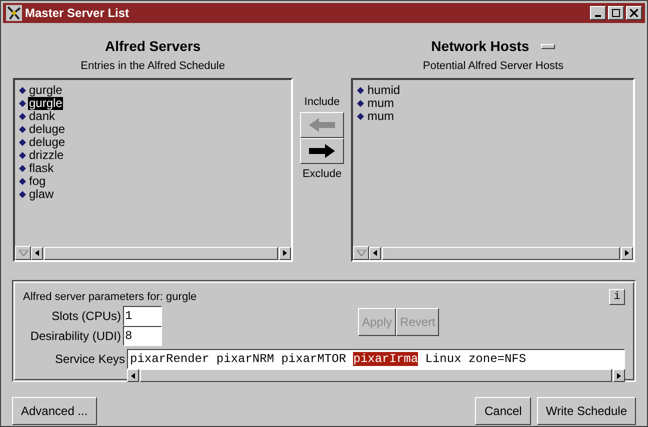 This screenshot has height=427, width=648. What do you see at coordinates (110, 297) in the screenshot?
I see `parameters-heading: Alfred server parameters for: gurgle` at bounding box center [110, 297].